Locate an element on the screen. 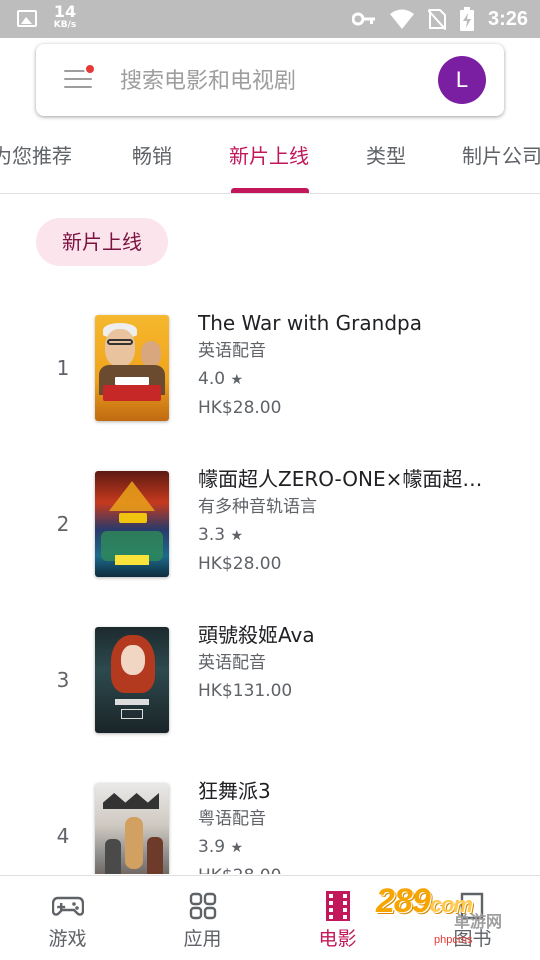 This screenshot has width=540, height=960. movie-rating: 4.0 ★ is located at coordinates (348, 379).